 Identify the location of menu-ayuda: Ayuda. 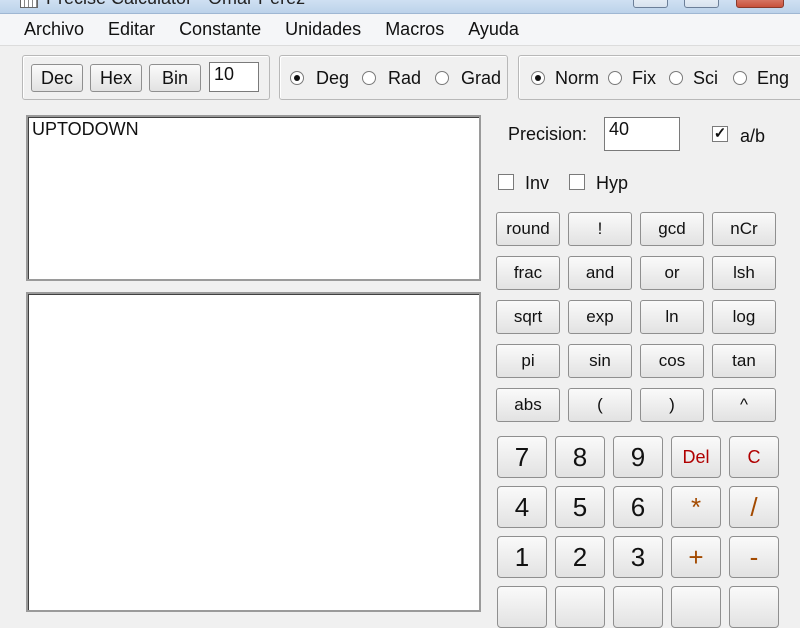
(493, 29).